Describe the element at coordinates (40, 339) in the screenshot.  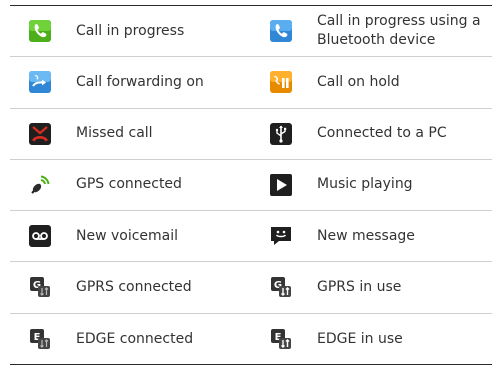
I see `edge-connected-icon: E` at that location.